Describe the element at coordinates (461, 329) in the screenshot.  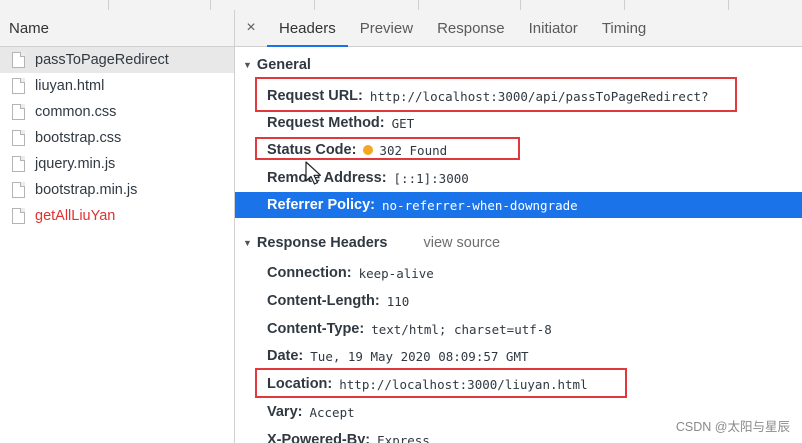
I see `header-value: text/html; charset=utf-8` at that location.